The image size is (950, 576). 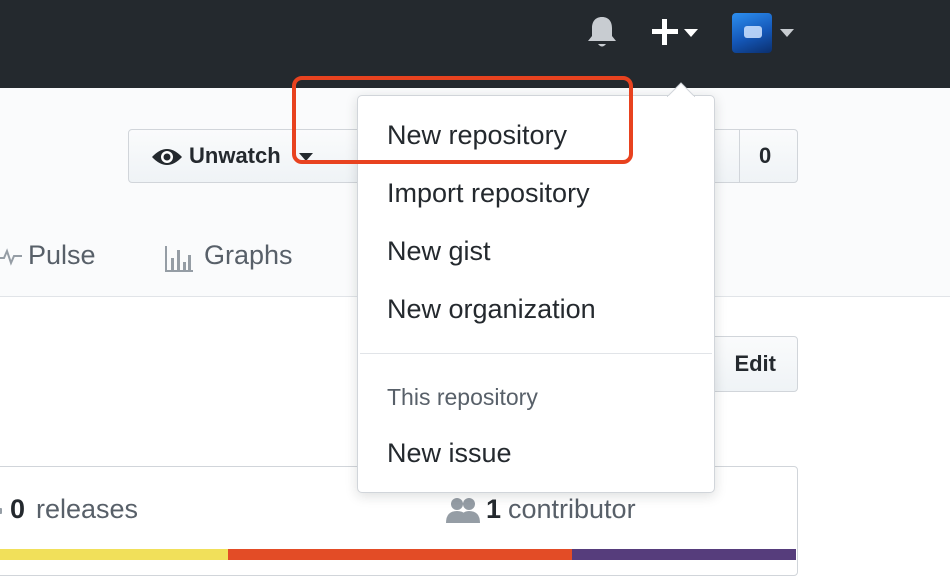 I want to click on menu-item-new-gist: New gist, so click(x=439, y=251).